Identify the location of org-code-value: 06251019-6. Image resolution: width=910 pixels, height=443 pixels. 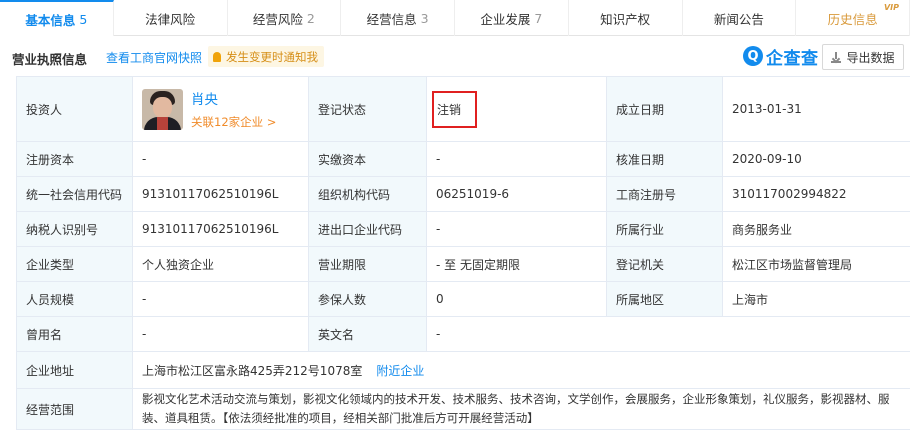
(516, 194).